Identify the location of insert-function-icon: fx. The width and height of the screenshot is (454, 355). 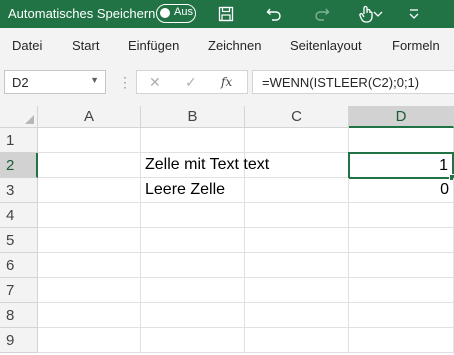
(226, 82).